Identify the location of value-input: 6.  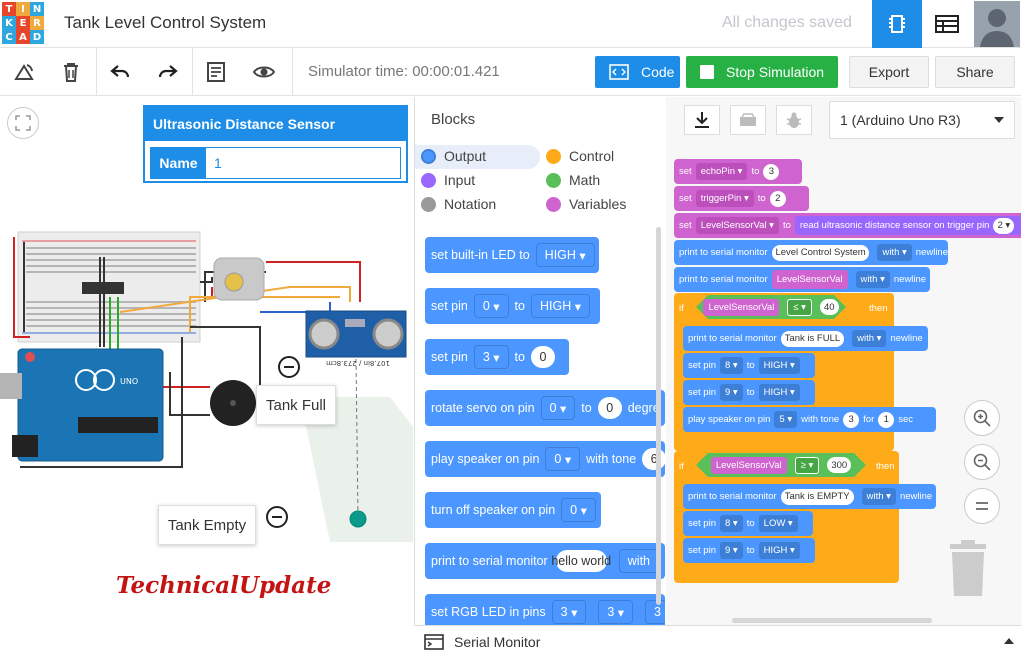
(653, 459).